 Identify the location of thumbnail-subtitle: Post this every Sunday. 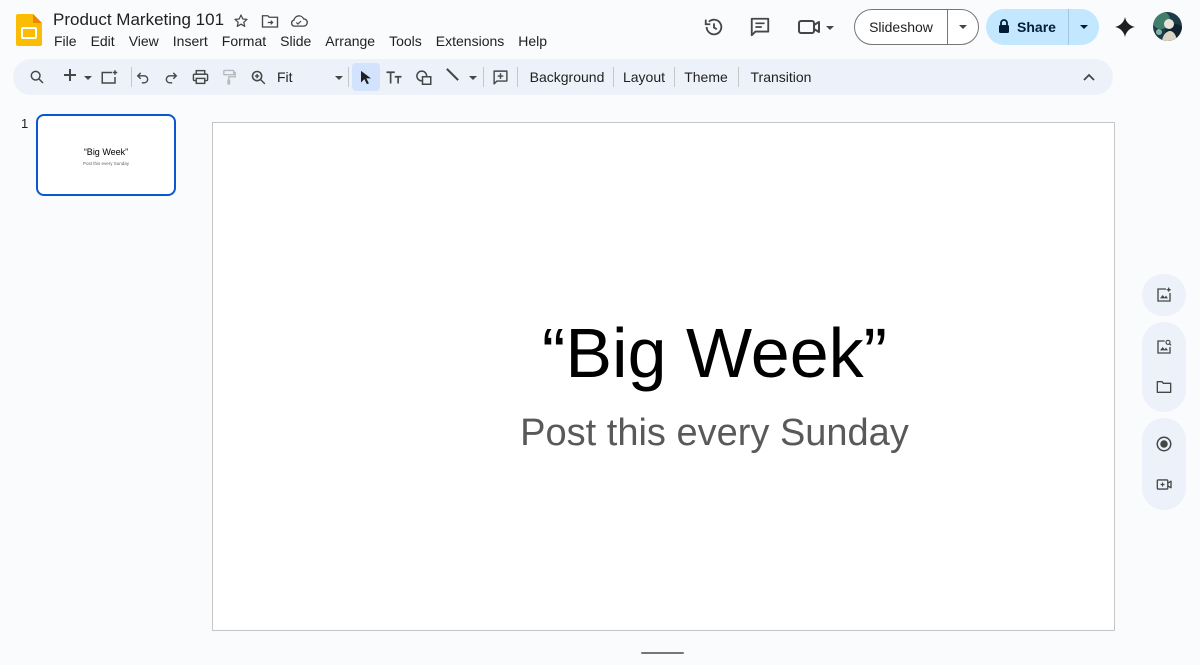
(106, 163).